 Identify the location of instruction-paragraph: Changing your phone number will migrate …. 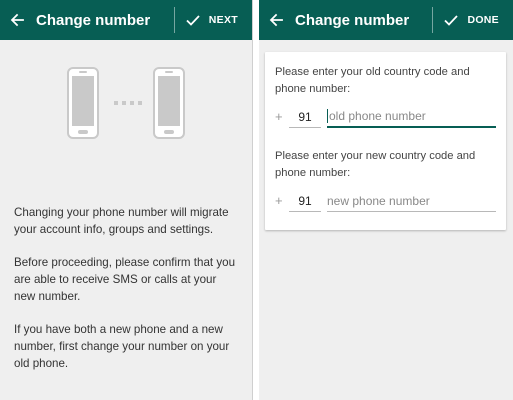
(121, 221).